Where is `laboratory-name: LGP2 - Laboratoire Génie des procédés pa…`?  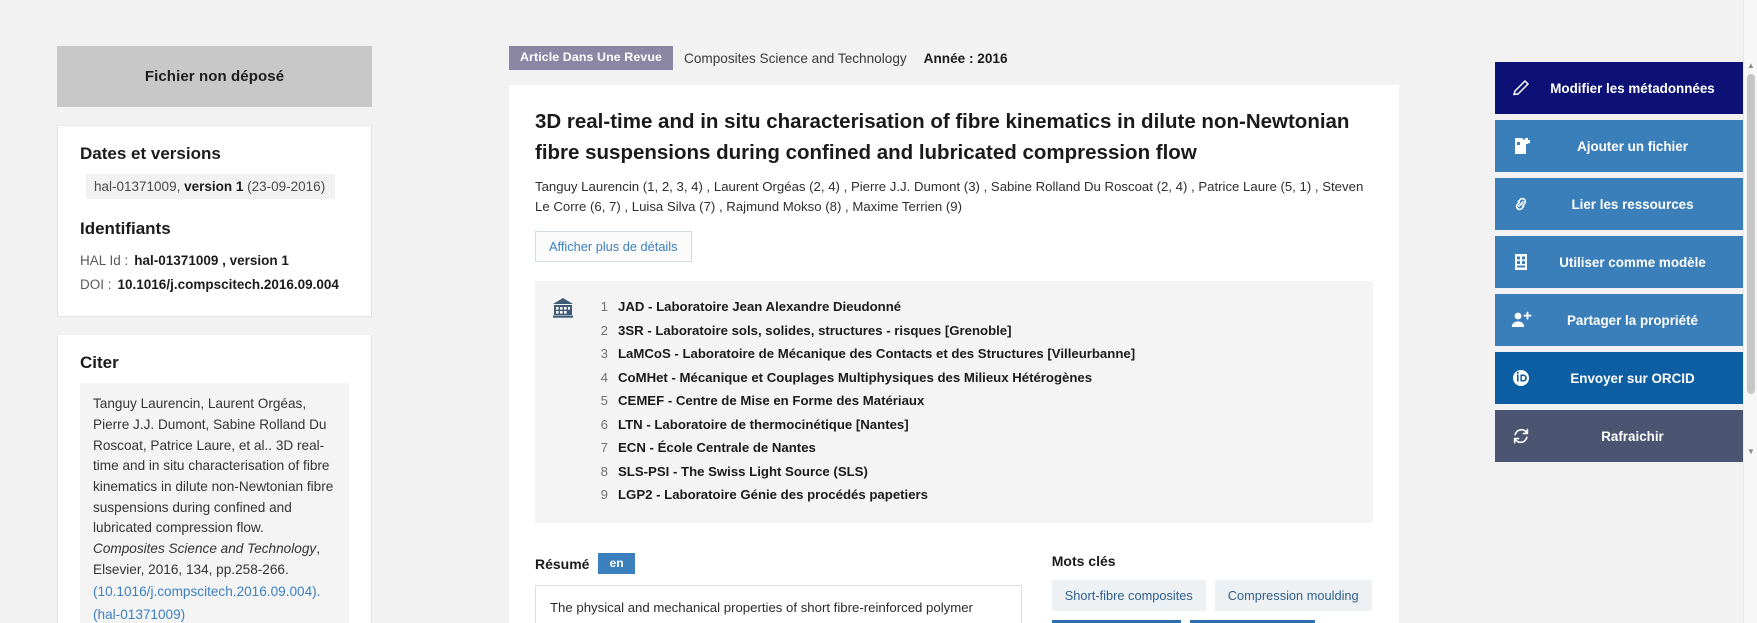
laboratory-name: LGP2 - Laboratoire Génie des procédés pa… is located at coordinates (773, 495).